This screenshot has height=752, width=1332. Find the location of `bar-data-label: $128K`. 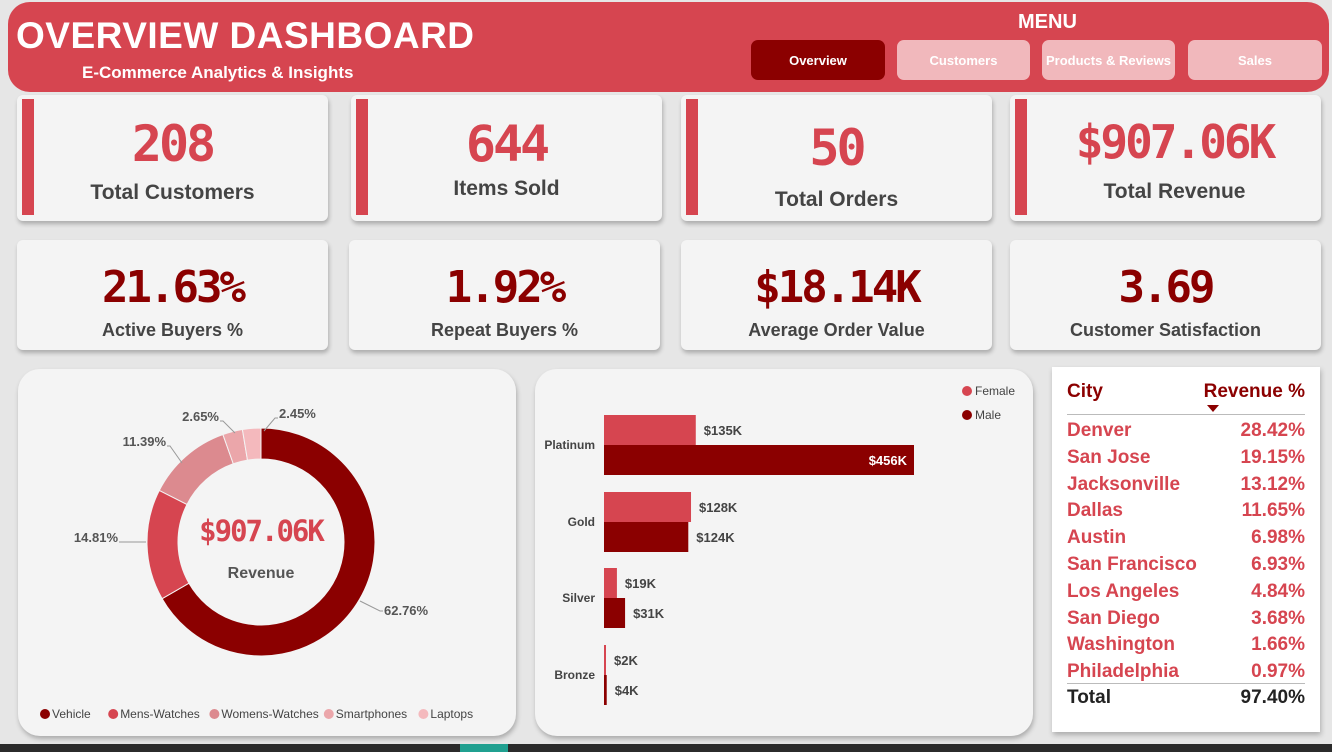

bar-data-label: $128K is located at coordinates (718, 507).